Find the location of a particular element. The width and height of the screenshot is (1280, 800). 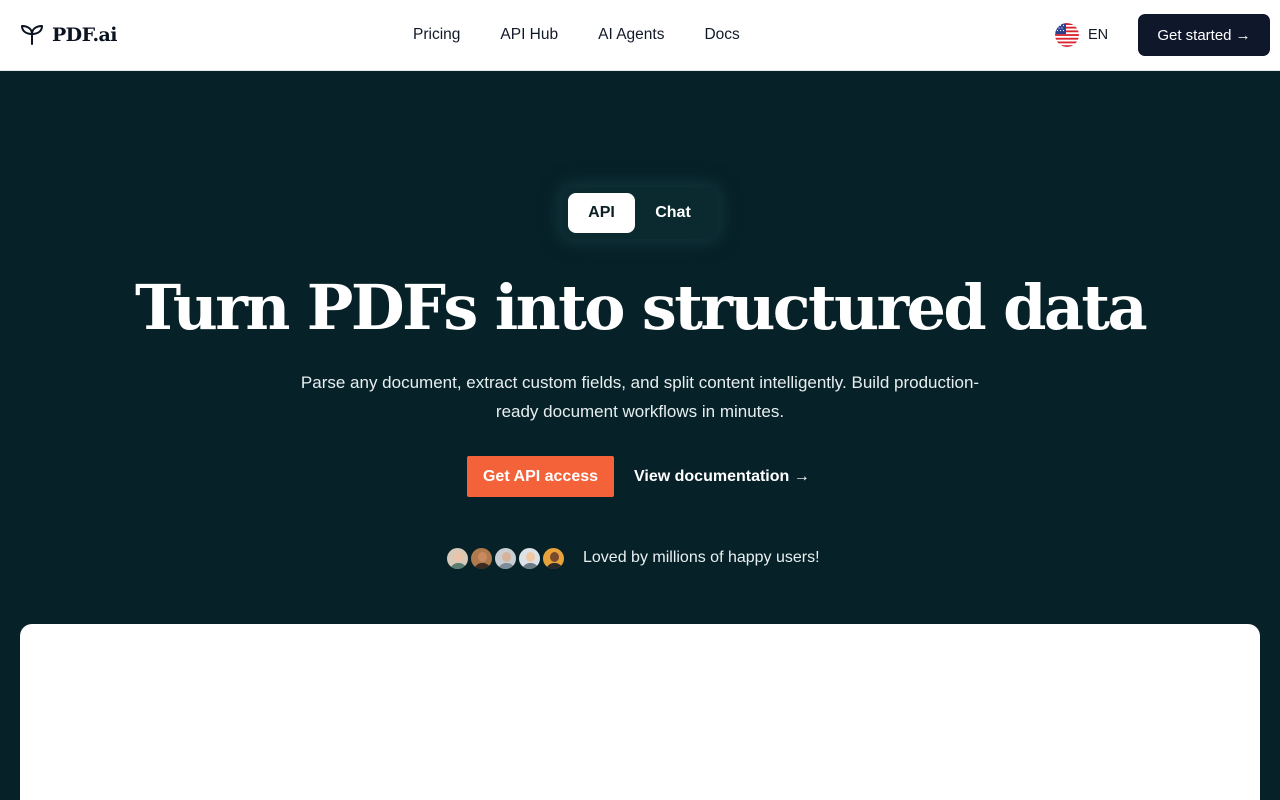

pdfai-logo: PDF.ai is located at coordinates (68, 35).